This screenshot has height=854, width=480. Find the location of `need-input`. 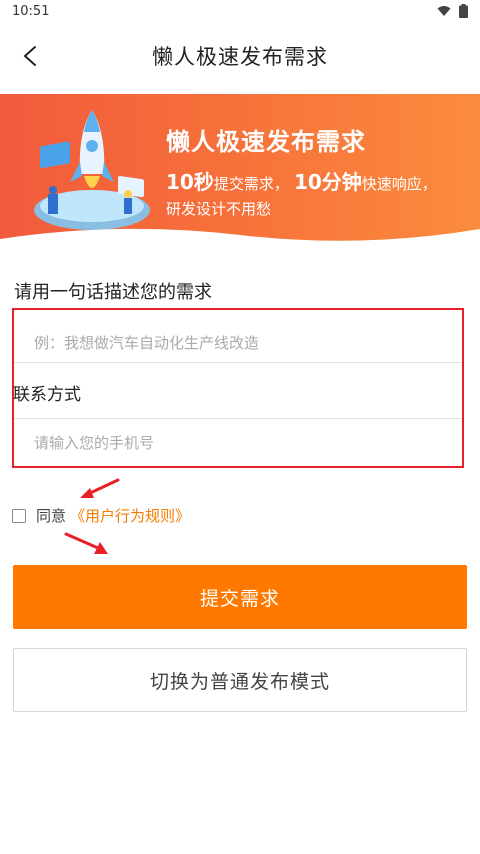

need-input is located at coordinates (238, 343).